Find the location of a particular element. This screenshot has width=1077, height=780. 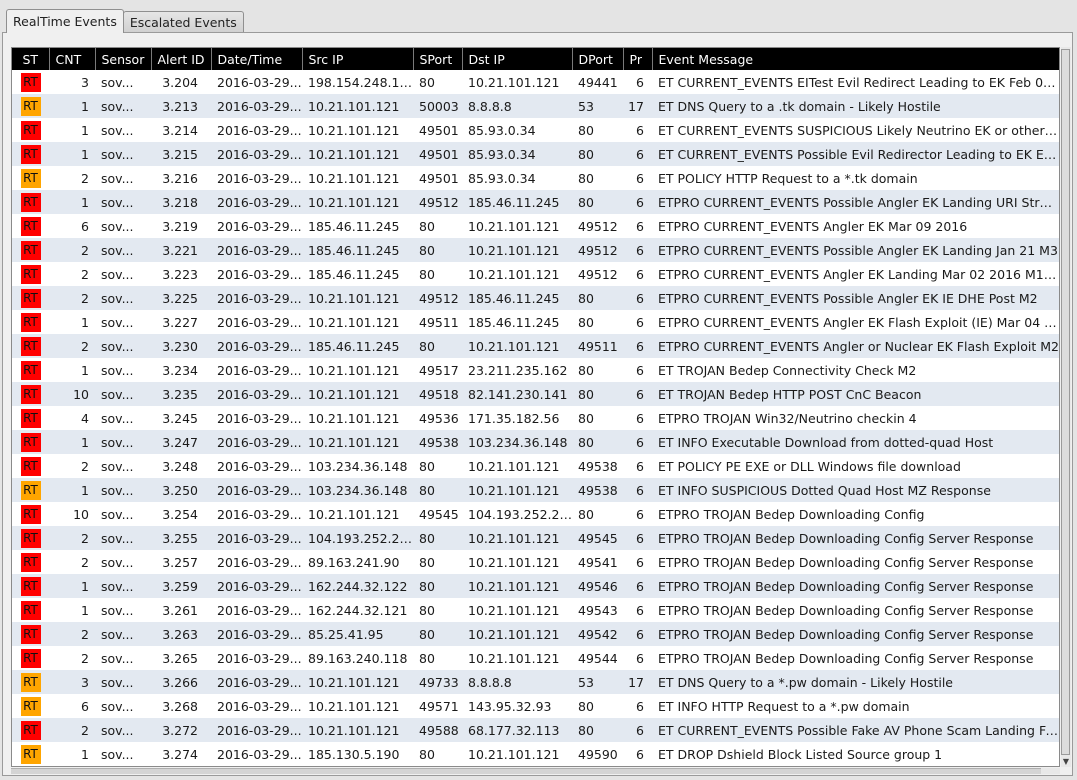

column-header-date-time: Date/Time is located at coordinates (257, 59).